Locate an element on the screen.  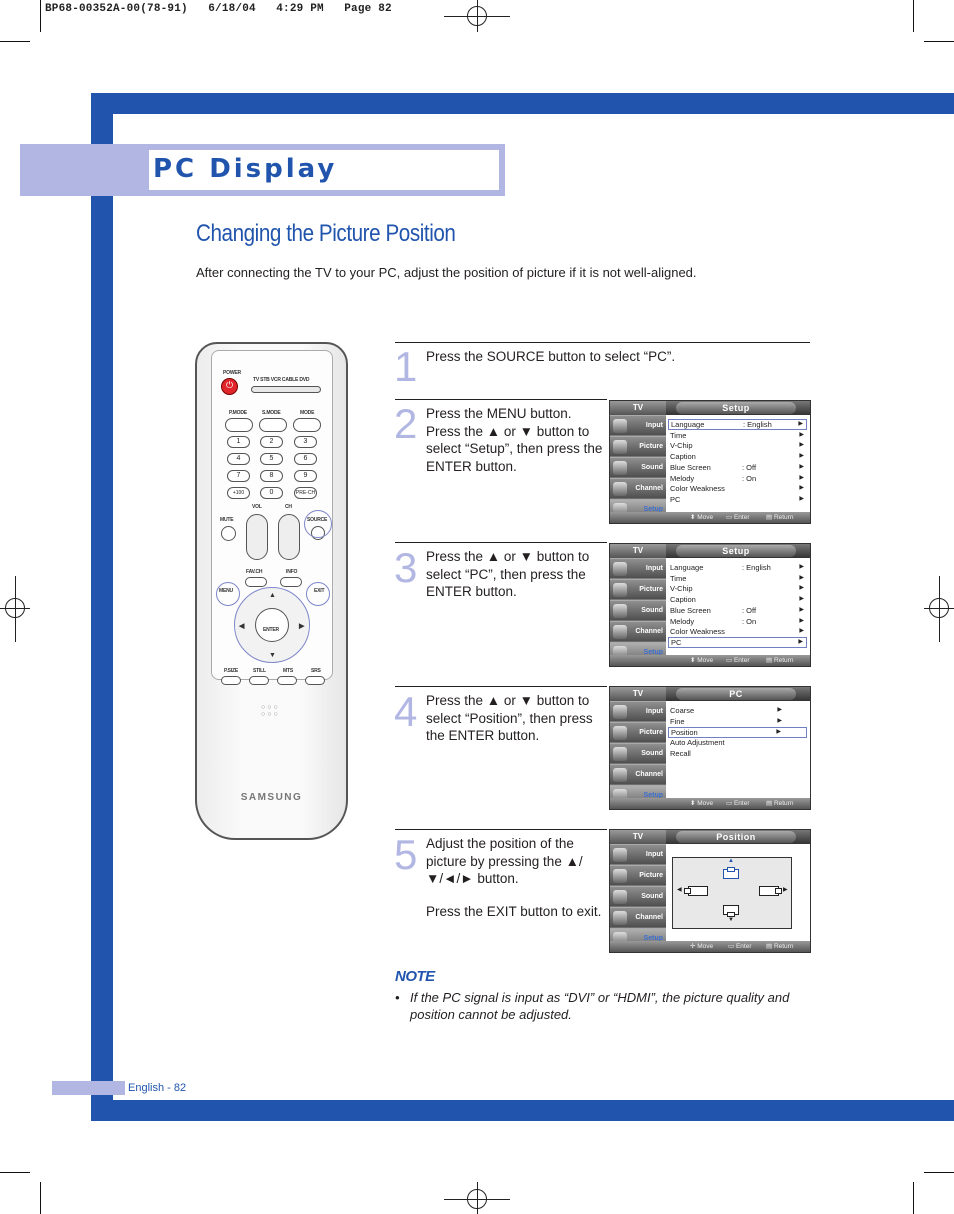
psize-button is located at coordinates (231, 680).